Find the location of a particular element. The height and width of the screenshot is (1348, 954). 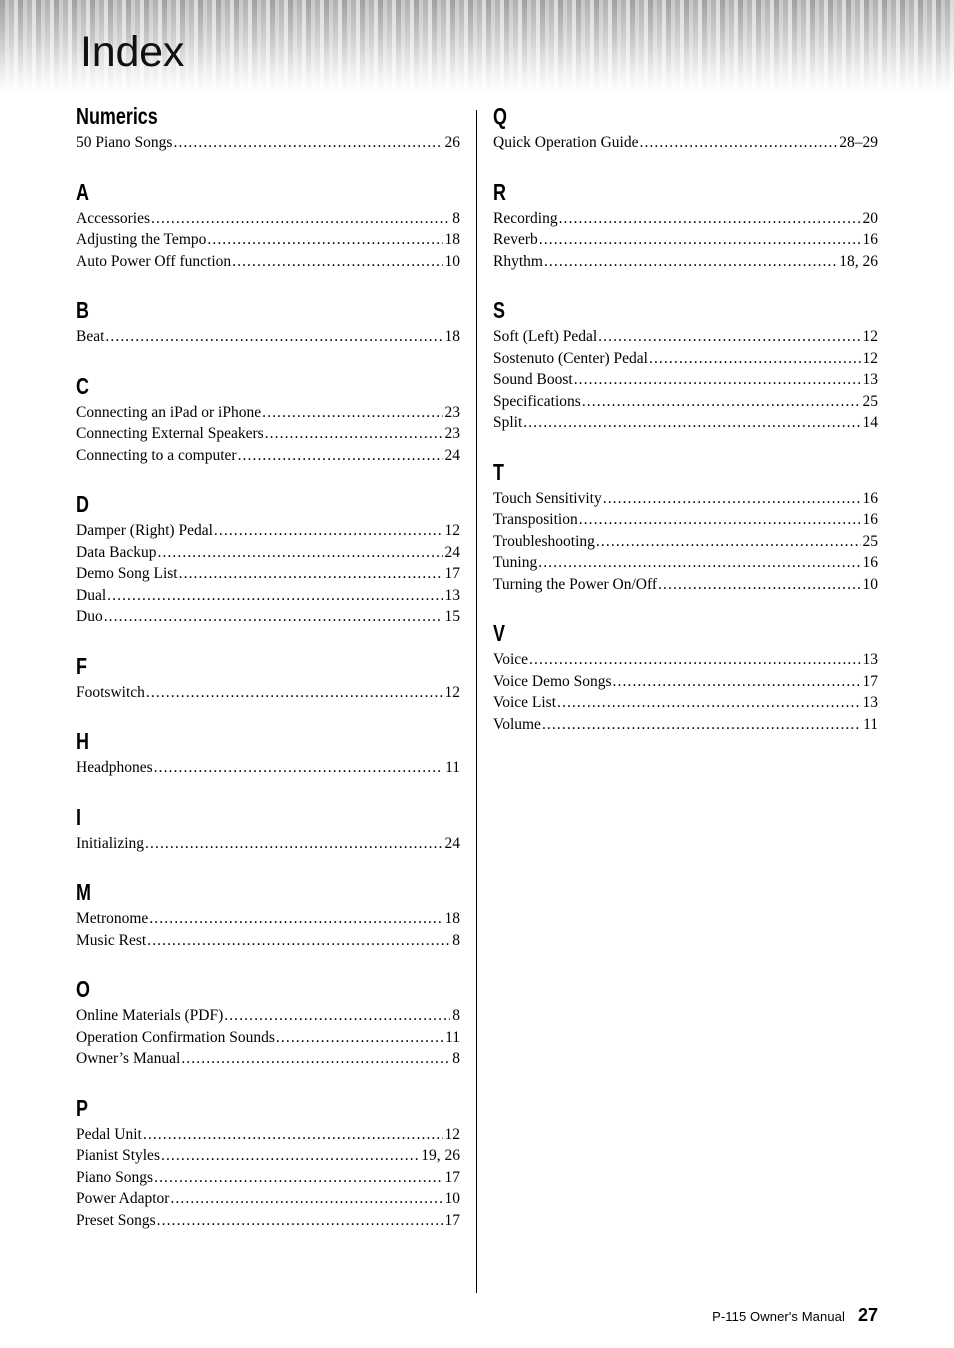

index-entry: 50 Piano Songs 26 is located at coordinates (268, 143).